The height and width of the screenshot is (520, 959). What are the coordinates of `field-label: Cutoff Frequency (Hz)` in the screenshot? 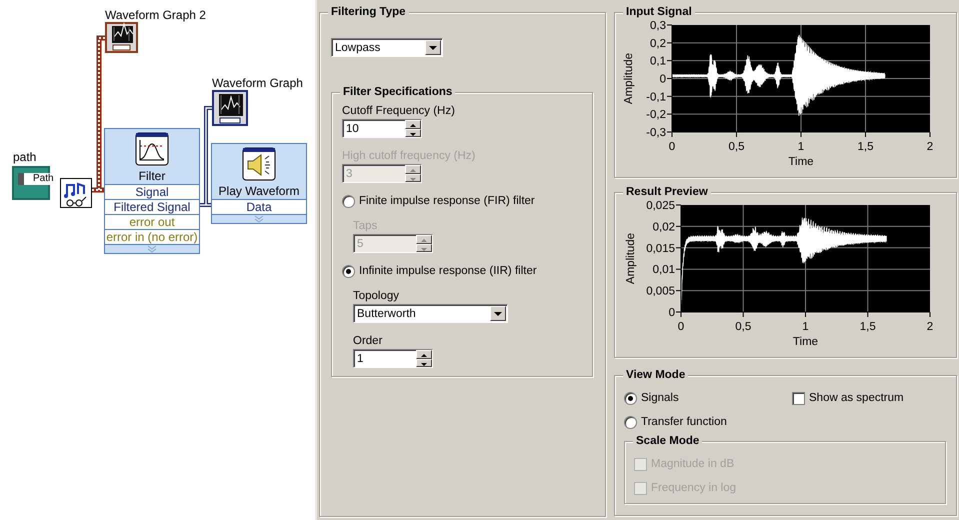 It's located at (399, 111).